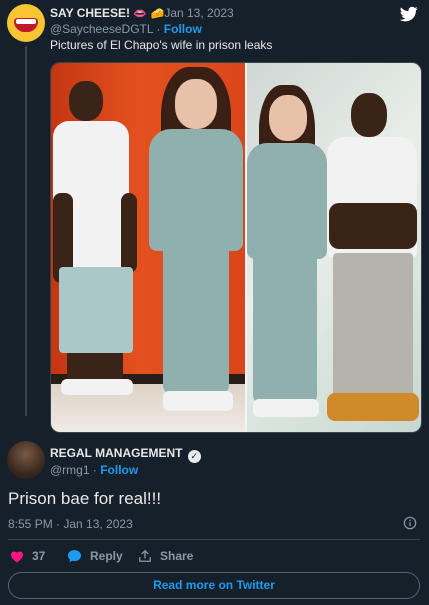 This screenshot has width=429, height=605. I want to click on read-more-on-twitter-button: Read more on Twitter, so click(214, 585).